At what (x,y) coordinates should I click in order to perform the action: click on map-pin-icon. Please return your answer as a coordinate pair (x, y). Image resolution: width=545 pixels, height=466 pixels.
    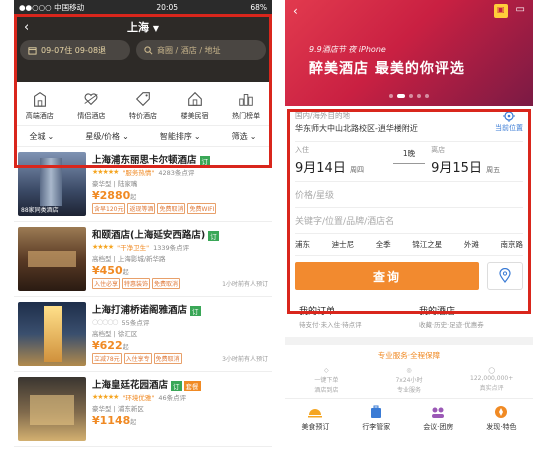
    Looking at the image, I should click on (505, 275).